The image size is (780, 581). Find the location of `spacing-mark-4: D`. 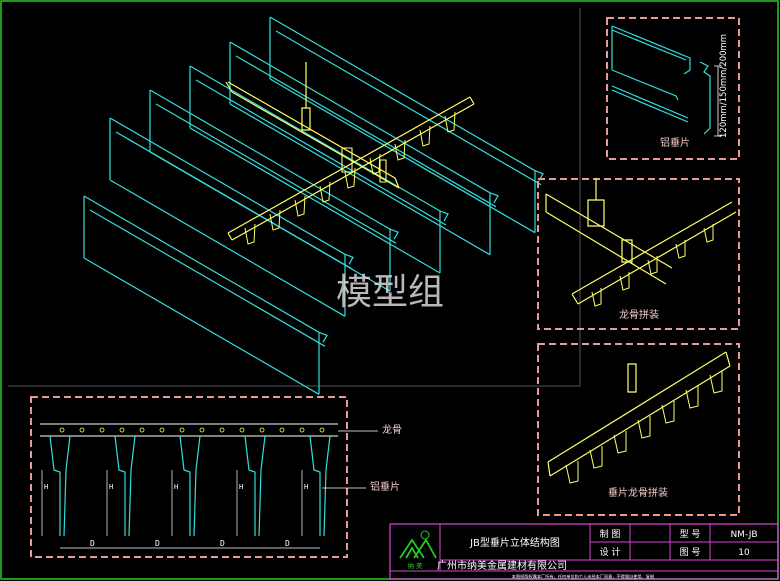

spacing-mark-4: D is located at coordinates (287, 543).